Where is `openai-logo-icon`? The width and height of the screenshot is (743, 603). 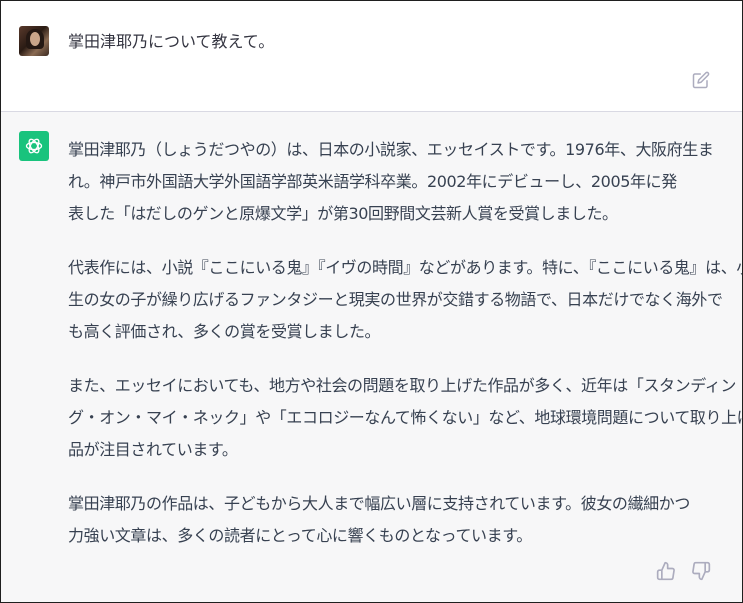
openai-logo-icon is located at coordinates (34, 146).